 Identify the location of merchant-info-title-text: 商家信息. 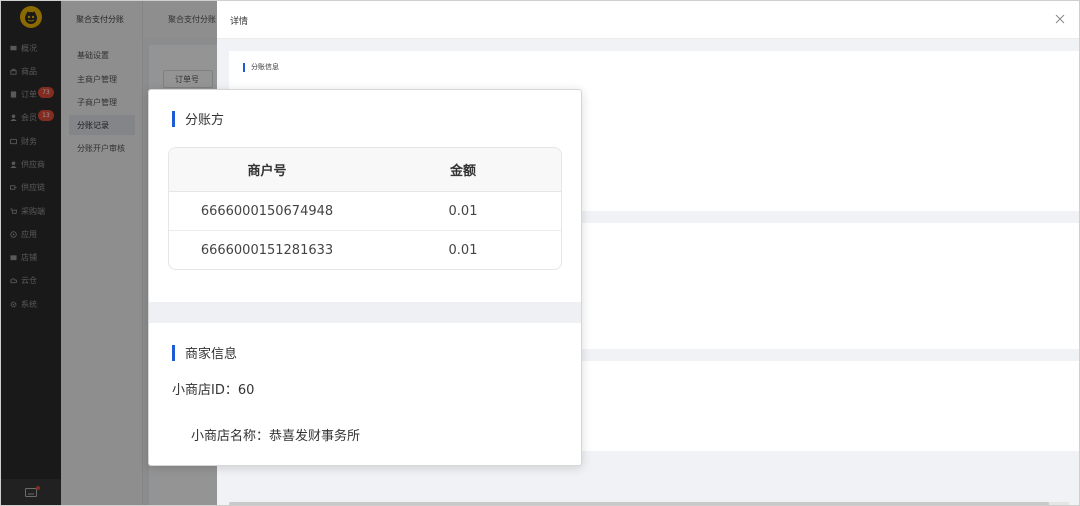
(211, 354).